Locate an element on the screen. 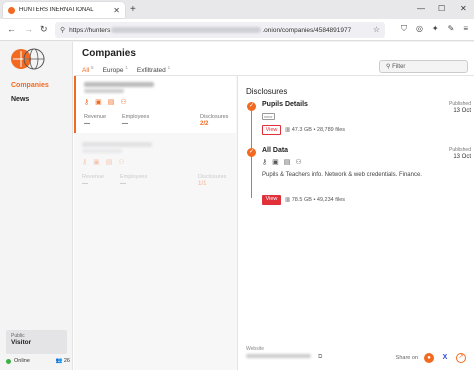 Image resolution: width=474 pixels, height=370 pixels. share-section: Share on ● X ↗ is located at coordinates (431, 358).